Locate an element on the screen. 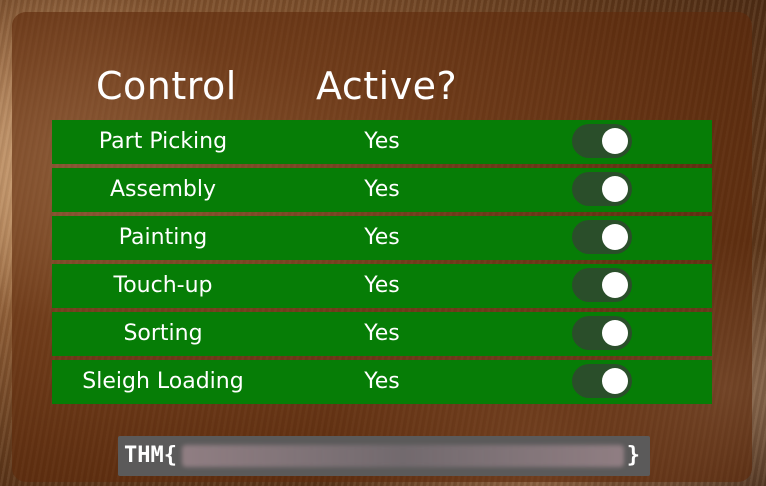 The width and height of the screenshot is (766, 486). flag-suffix: } is located at coordinates (633, 455).